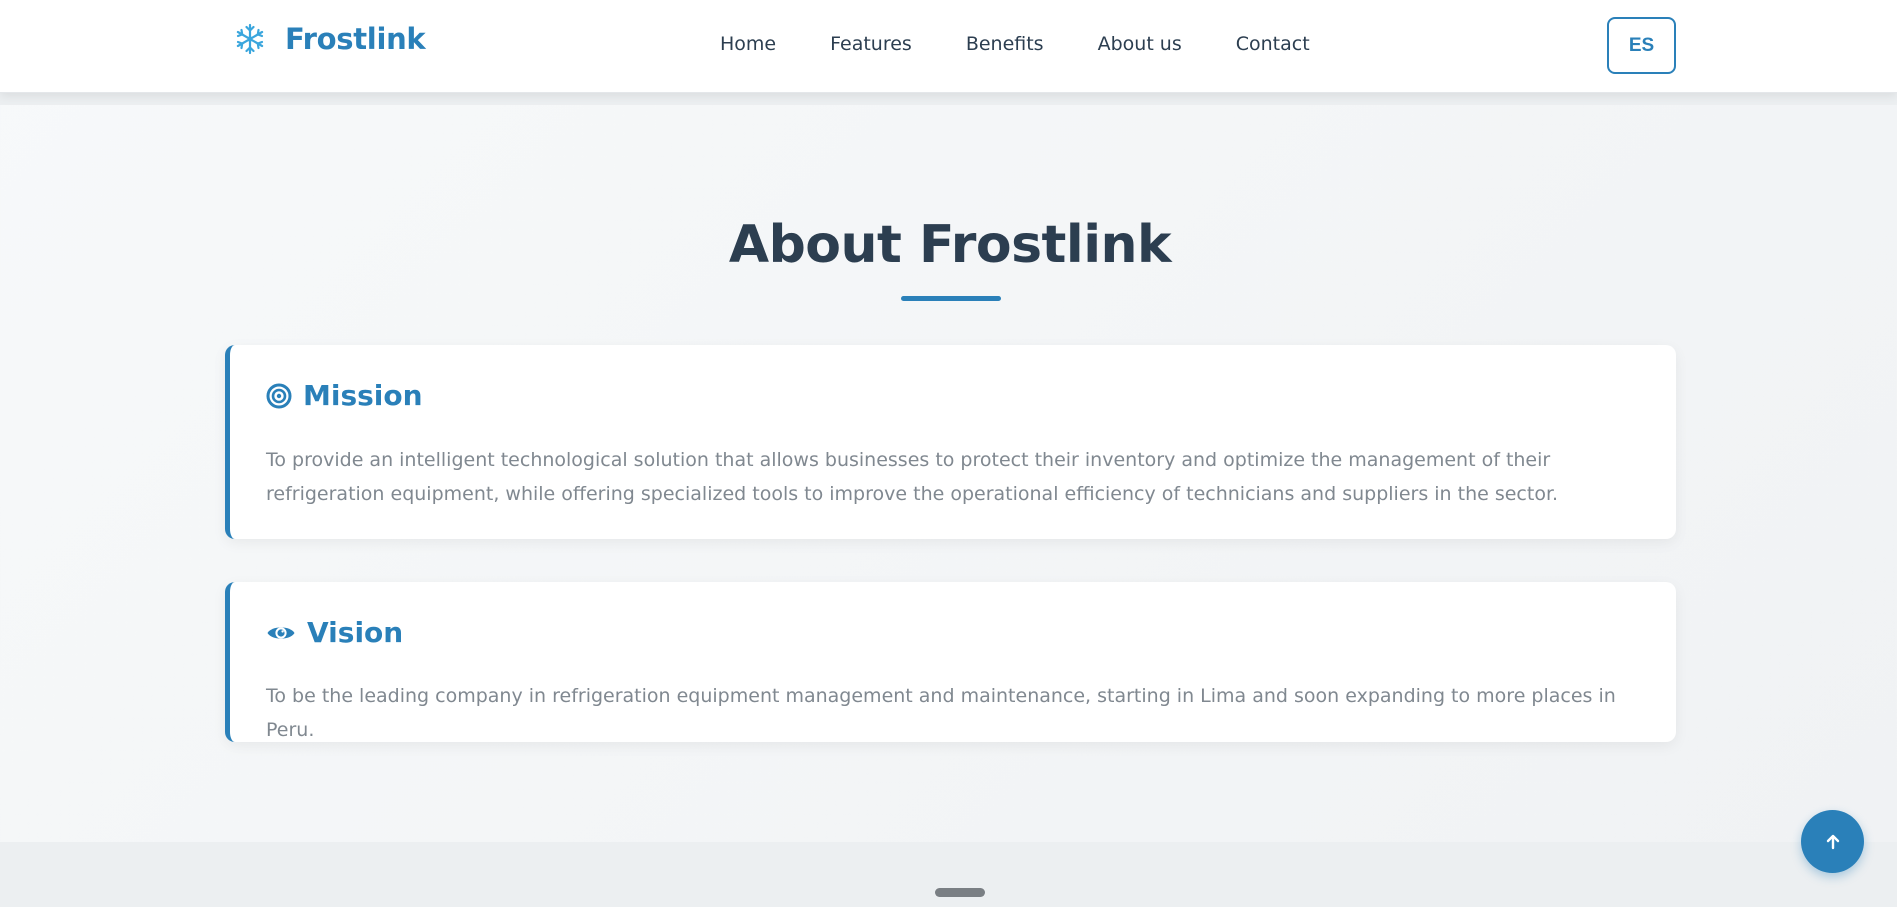 The width and height of the screenshot is (1897, 907). What do you see at coordinates (951, 298) in the screenshot?
I see `title-underline` at bounding box center [951, 298].